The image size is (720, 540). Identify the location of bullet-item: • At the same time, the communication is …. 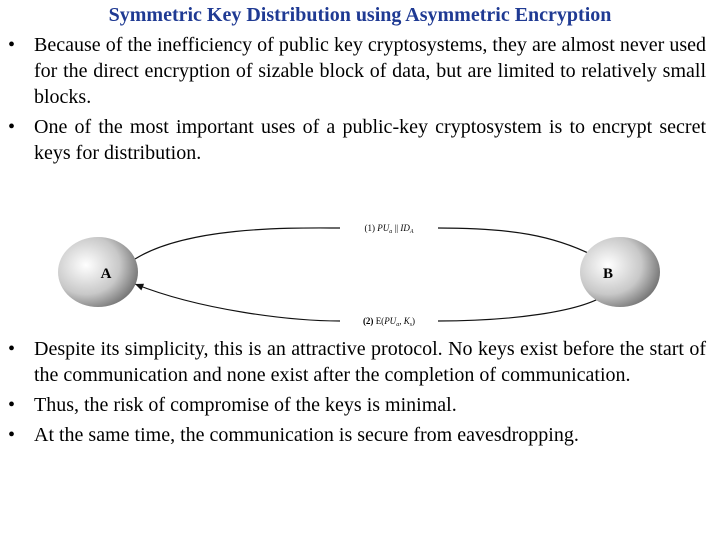
(293, 435).